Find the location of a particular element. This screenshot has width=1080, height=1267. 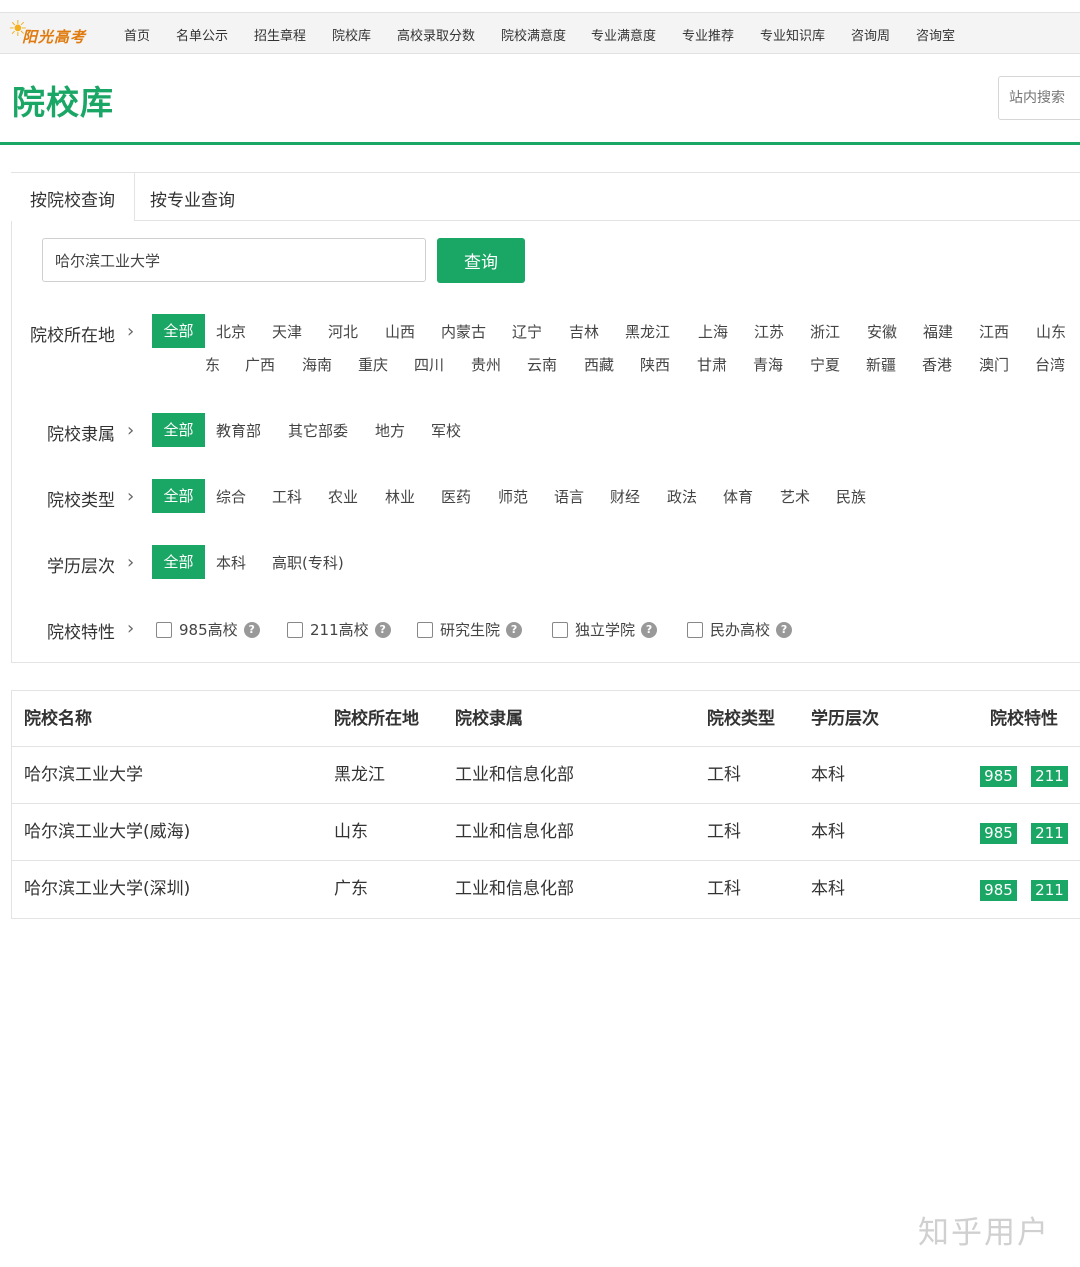

table-row: 哈尔滨工业大学(深圳) 广东 工业和信息化部 工科 本科 985 211 is located at coordinates (546, 889).